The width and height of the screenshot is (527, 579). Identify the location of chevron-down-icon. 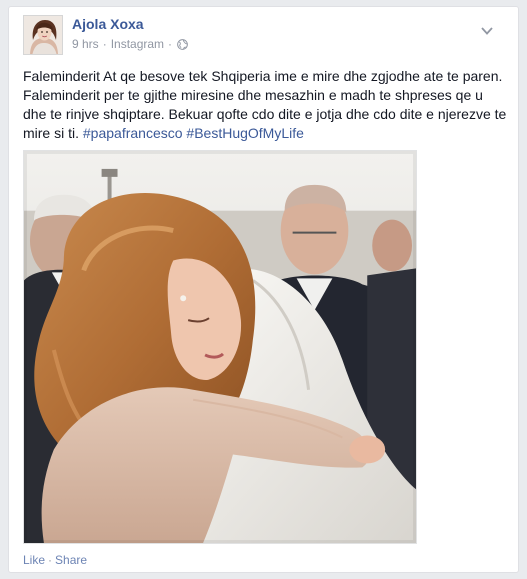
(487, 30).